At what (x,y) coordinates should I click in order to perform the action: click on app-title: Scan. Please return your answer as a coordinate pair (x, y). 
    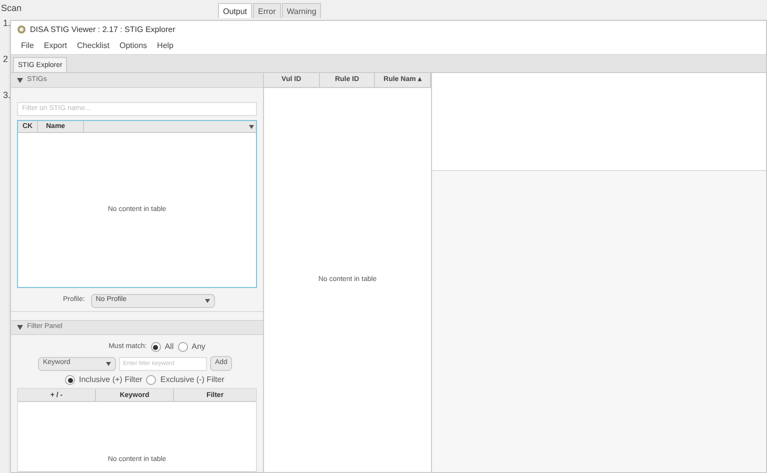
    Looking at the image, I should click on (11, 9).